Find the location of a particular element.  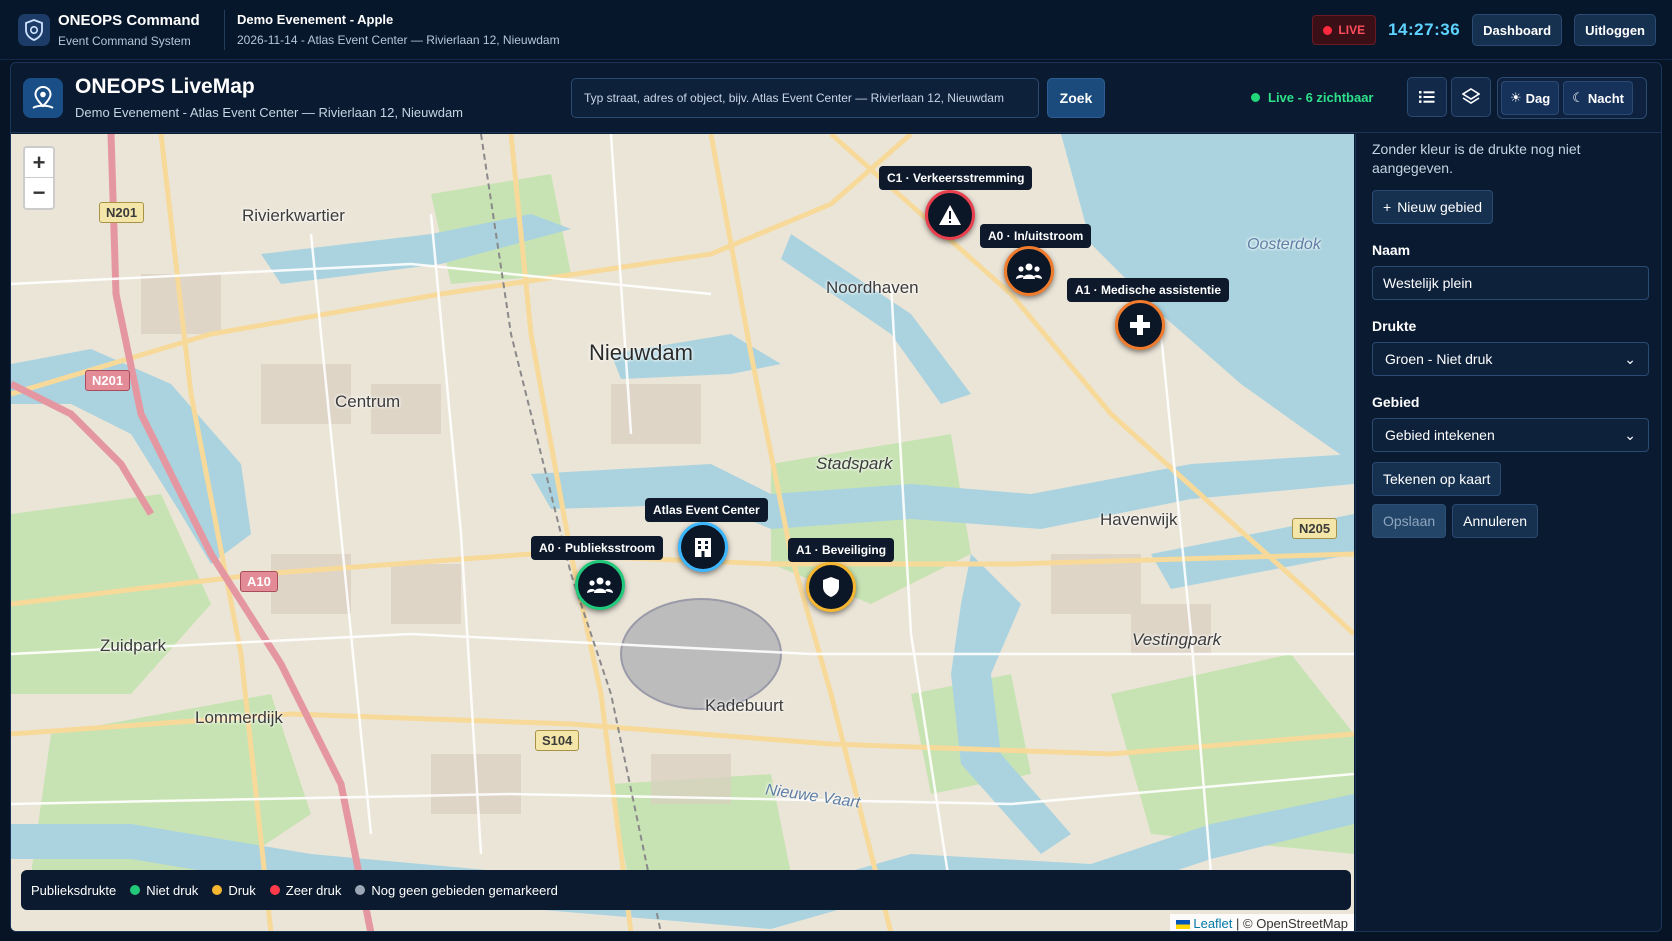

layers-icon is located at coordinates (1471, 96).